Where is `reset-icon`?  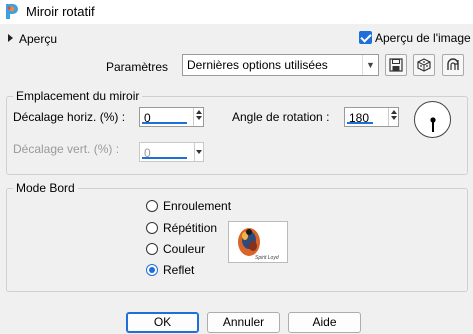 reset-icon is located at coordinates (453, 64).